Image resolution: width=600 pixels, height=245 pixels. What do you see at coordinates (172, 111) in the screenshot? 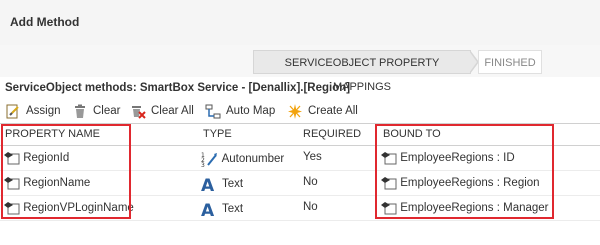
I see `clear-all-label: Clear All` at bounding box center [172, 111].